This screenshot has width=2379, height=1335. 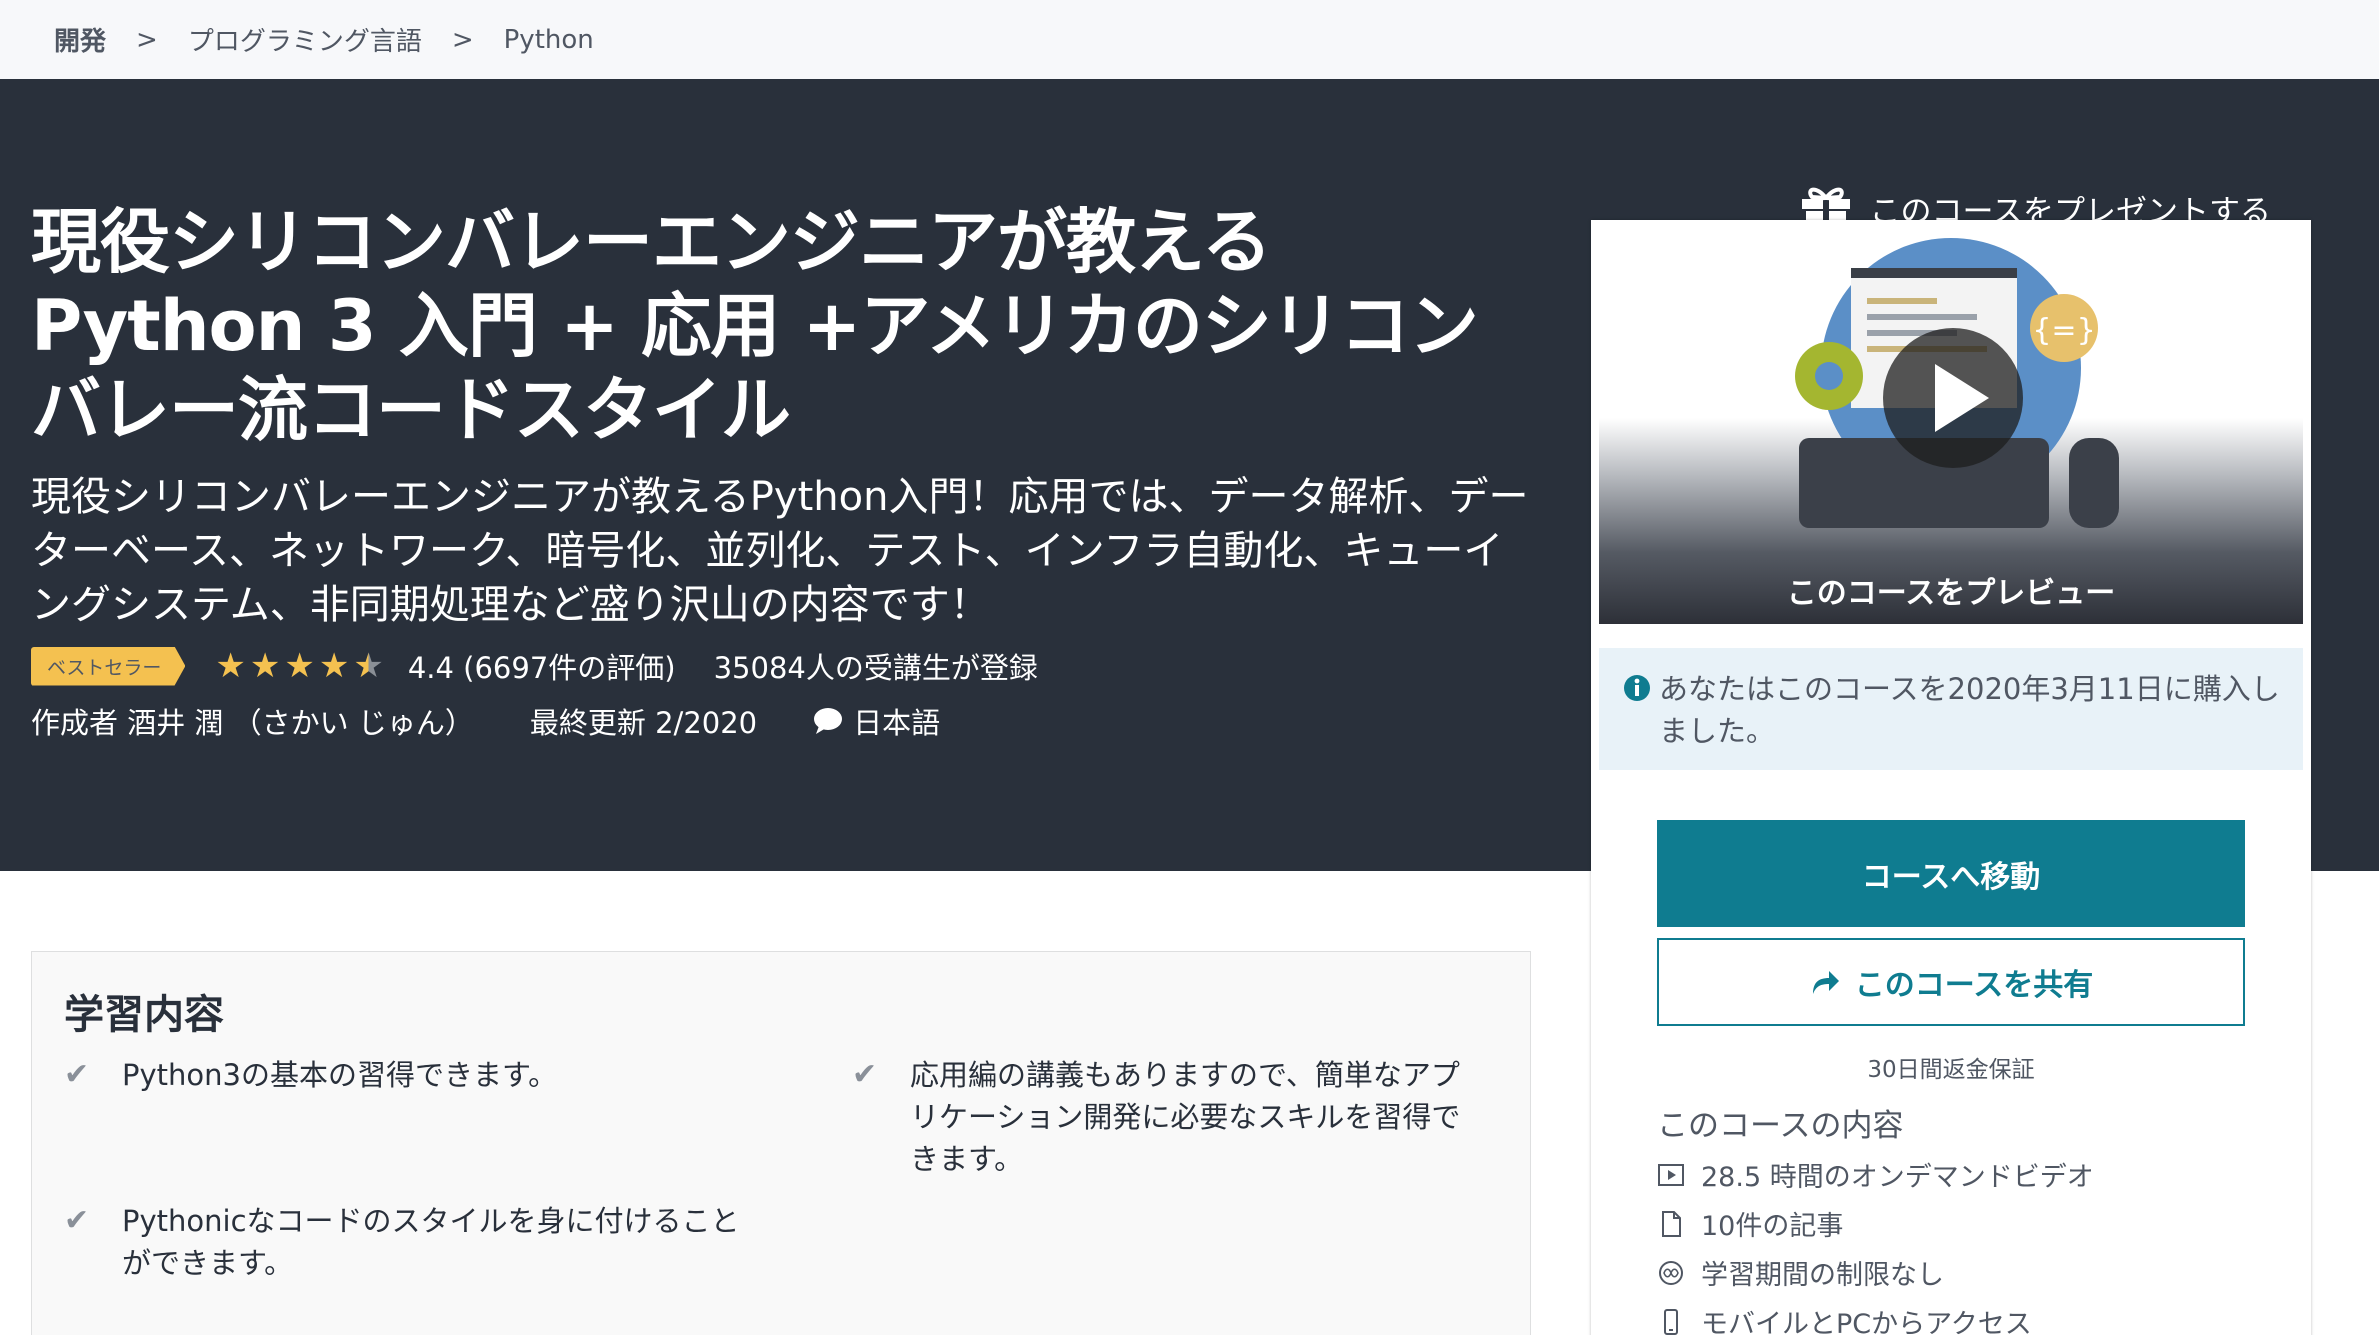 I want to click on share-course-button: このコースを共有, so click(x=1951, y=982).